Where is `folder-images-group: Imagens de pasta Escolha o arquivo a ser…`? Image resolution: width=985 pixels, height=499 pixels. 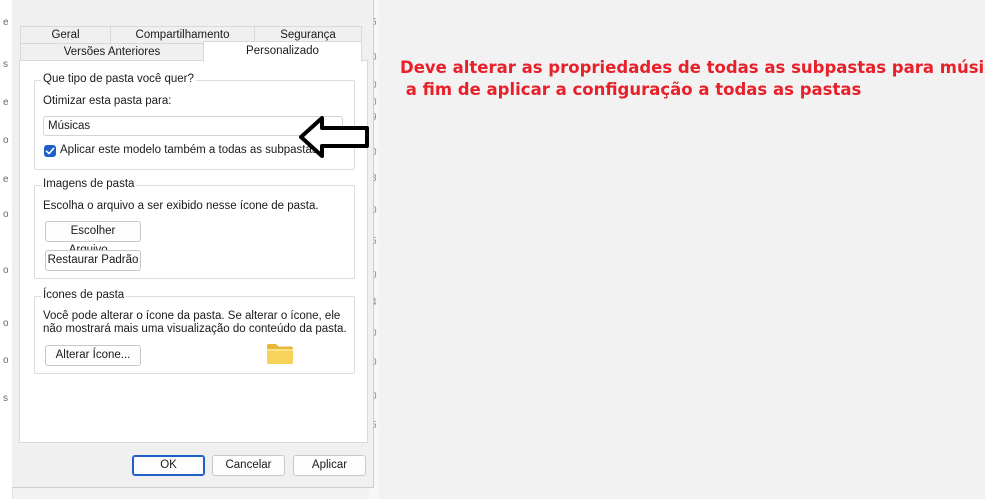
folder-images-group: Imagens de pasta Escolha o arquivo a ser… is located at coordinates (194, 228).